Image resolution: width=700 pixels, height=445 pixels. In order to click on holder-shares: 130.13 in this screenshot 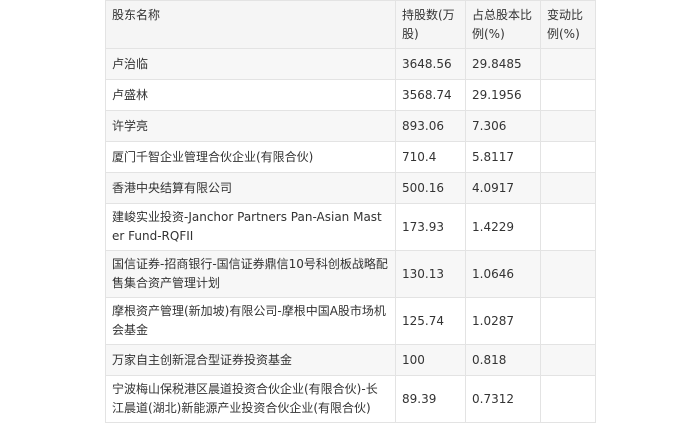, I will do `click(430, 274)`.